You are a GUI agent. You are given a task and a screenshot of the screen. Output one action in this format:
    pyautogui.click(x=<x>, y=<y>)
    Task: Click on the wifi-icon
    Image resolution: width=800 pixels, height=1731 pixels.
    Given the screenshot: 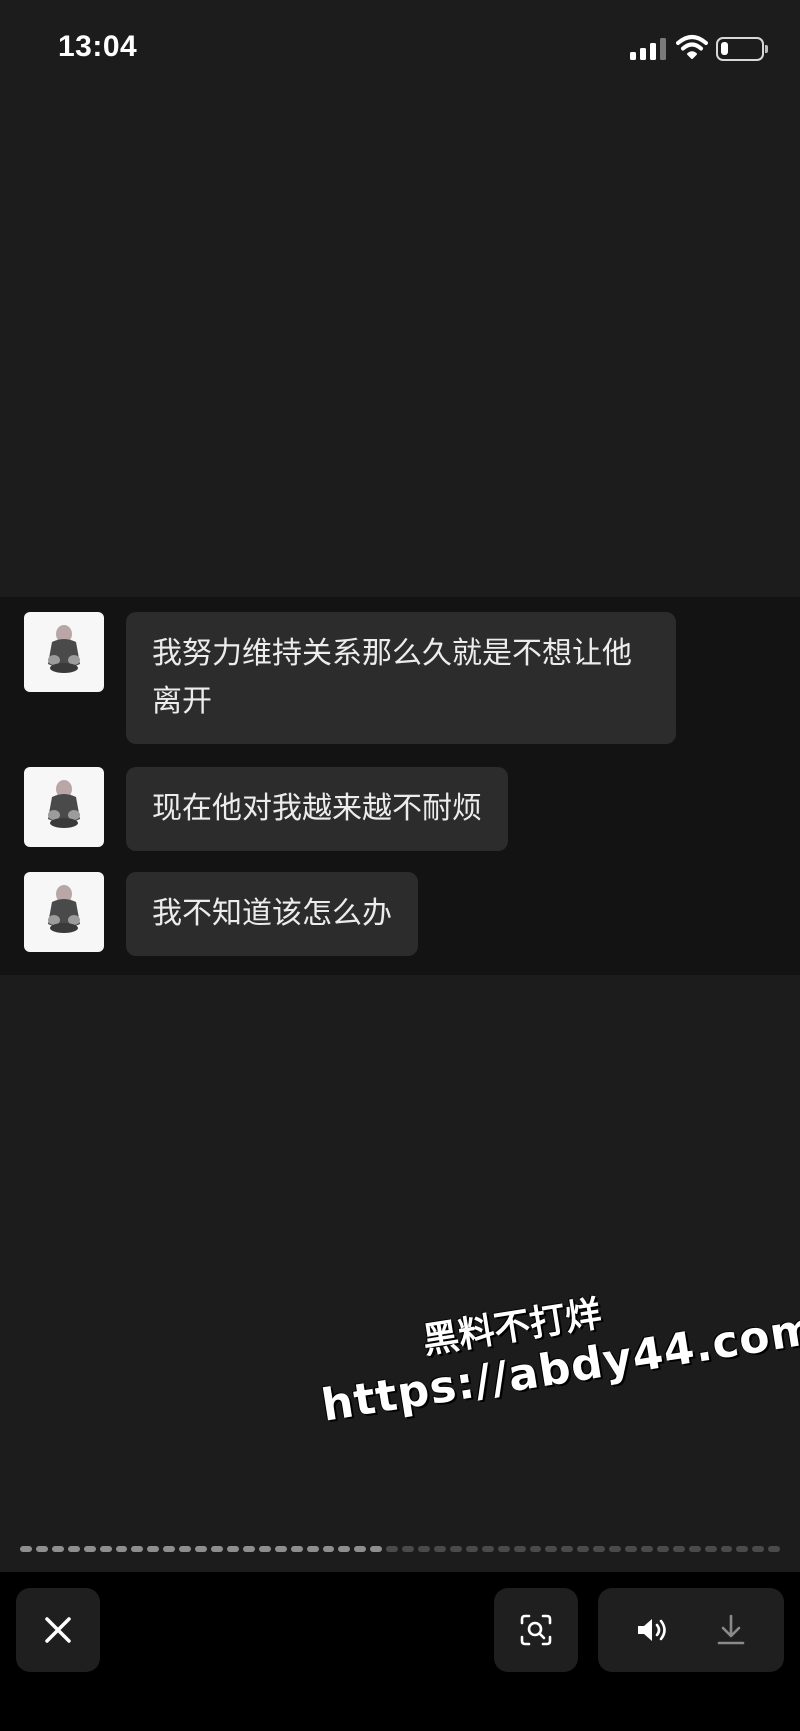 What is the action you would take?
    pyautogui.click(x=692, y=47)
    